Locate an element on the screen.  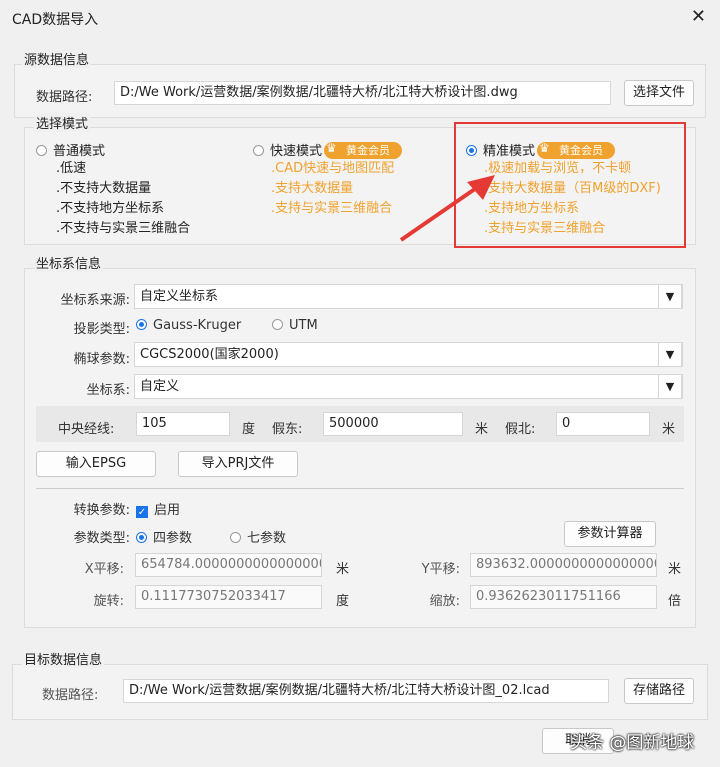
feature: .极速加载与浏览，不卡顿 is located at coordinates (558, 168).